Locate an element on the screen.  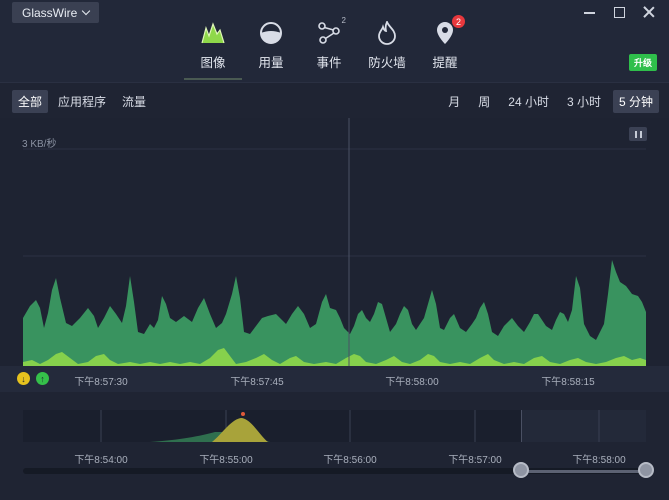
close-icon is located at coordinates (649, 12).